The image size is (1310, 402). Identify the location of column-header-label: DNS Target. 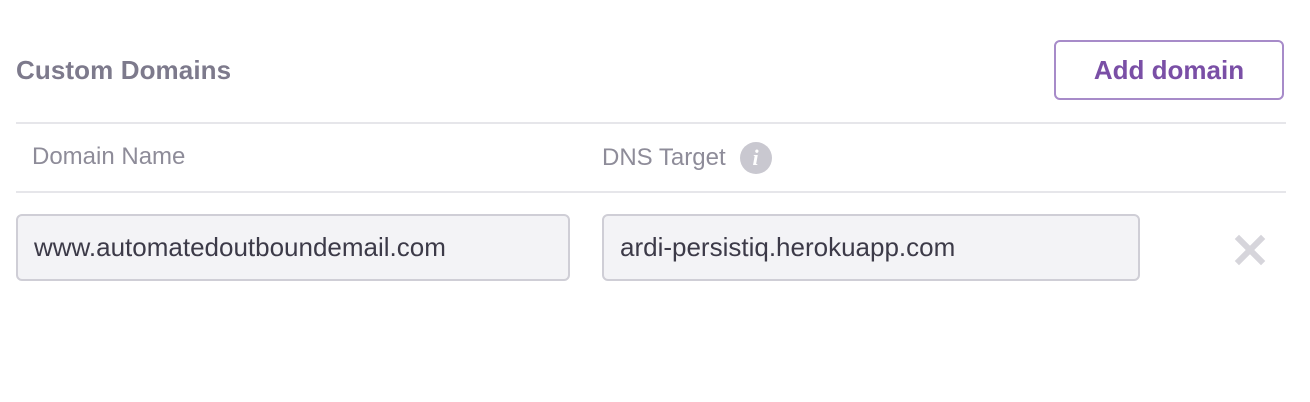
(664, 157).